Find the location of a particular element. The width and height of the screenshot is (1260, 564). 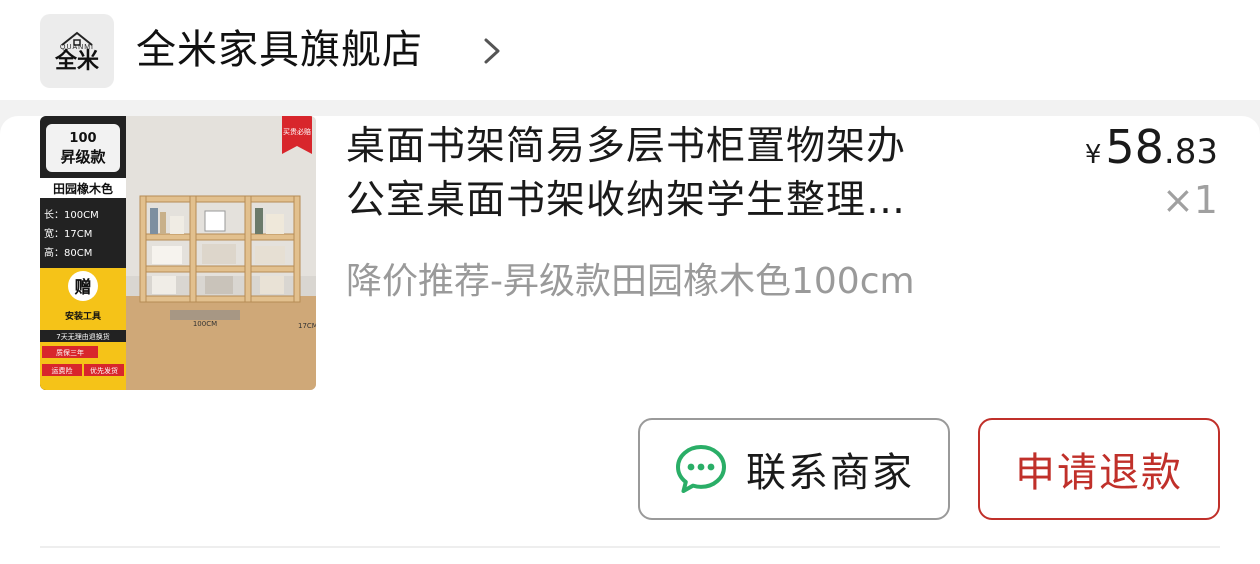

price-currency: ¥ is located at coordinates (1093, 155).